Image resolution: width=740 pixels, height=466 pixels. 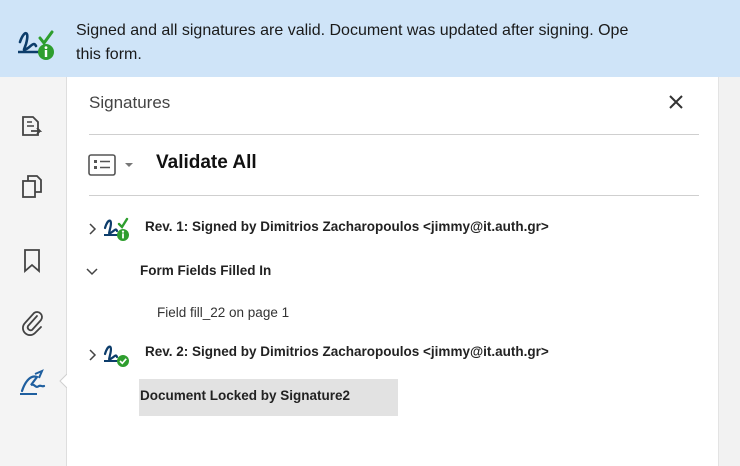 What do you see at coordinates (206, 163) in the screenshot?
I see `validate-all-button: Validate All` at bounding box center [206, 163].